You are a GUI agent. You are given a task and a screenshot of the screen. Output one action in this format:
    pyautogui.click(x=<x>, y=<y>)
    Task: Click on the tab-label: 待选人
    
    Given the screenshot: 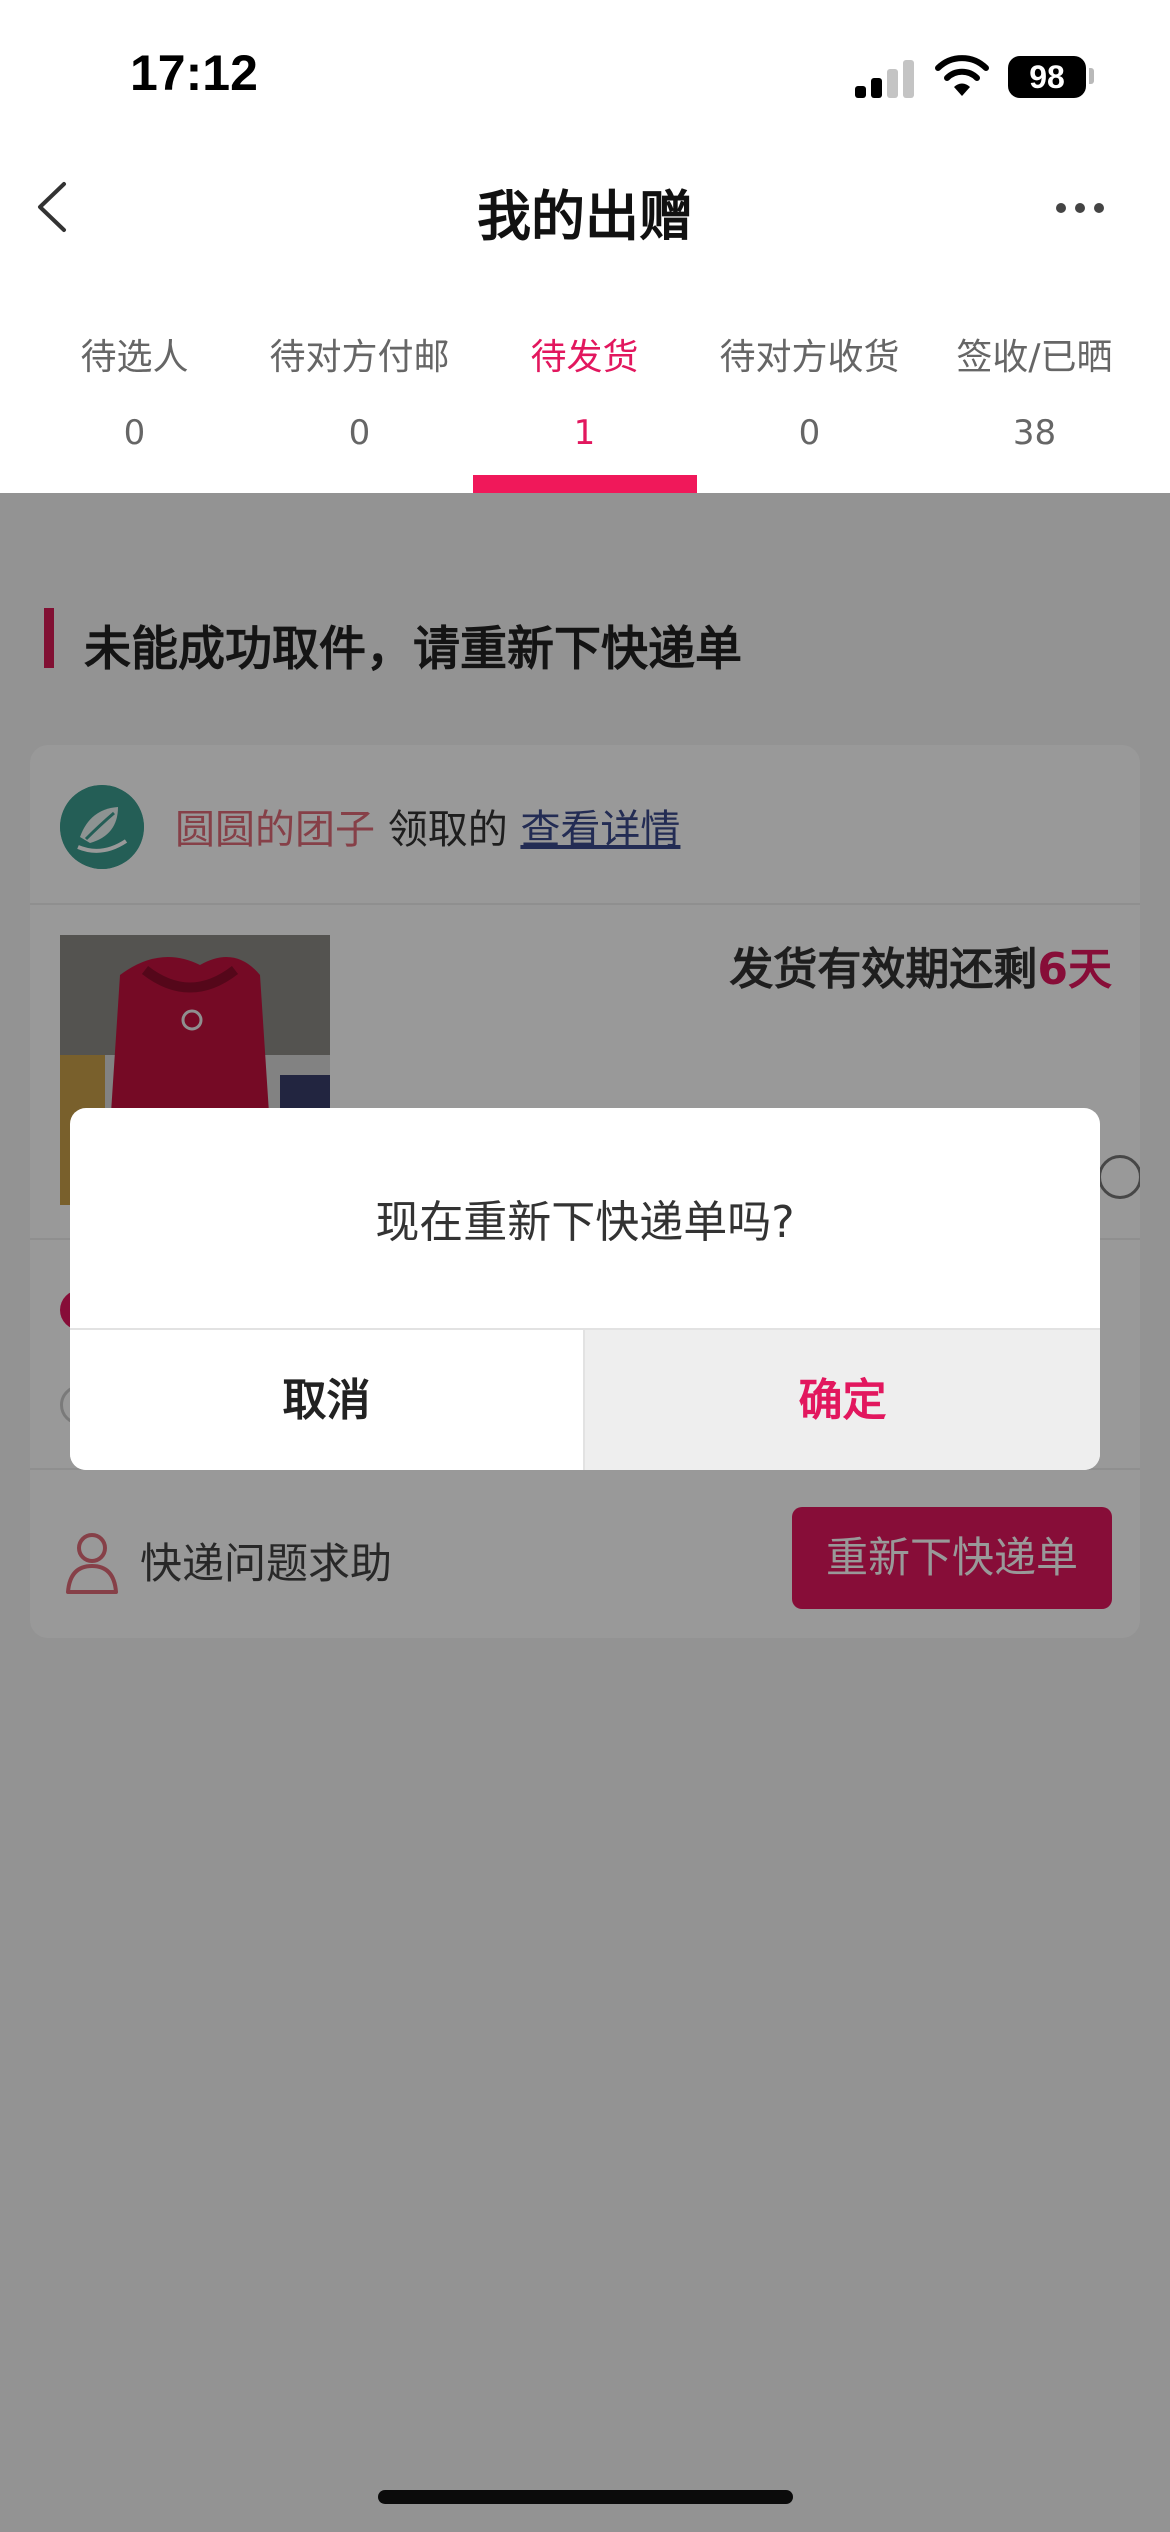 What is the action you would take?
    pyautogui.click(x=134, y=357)
    